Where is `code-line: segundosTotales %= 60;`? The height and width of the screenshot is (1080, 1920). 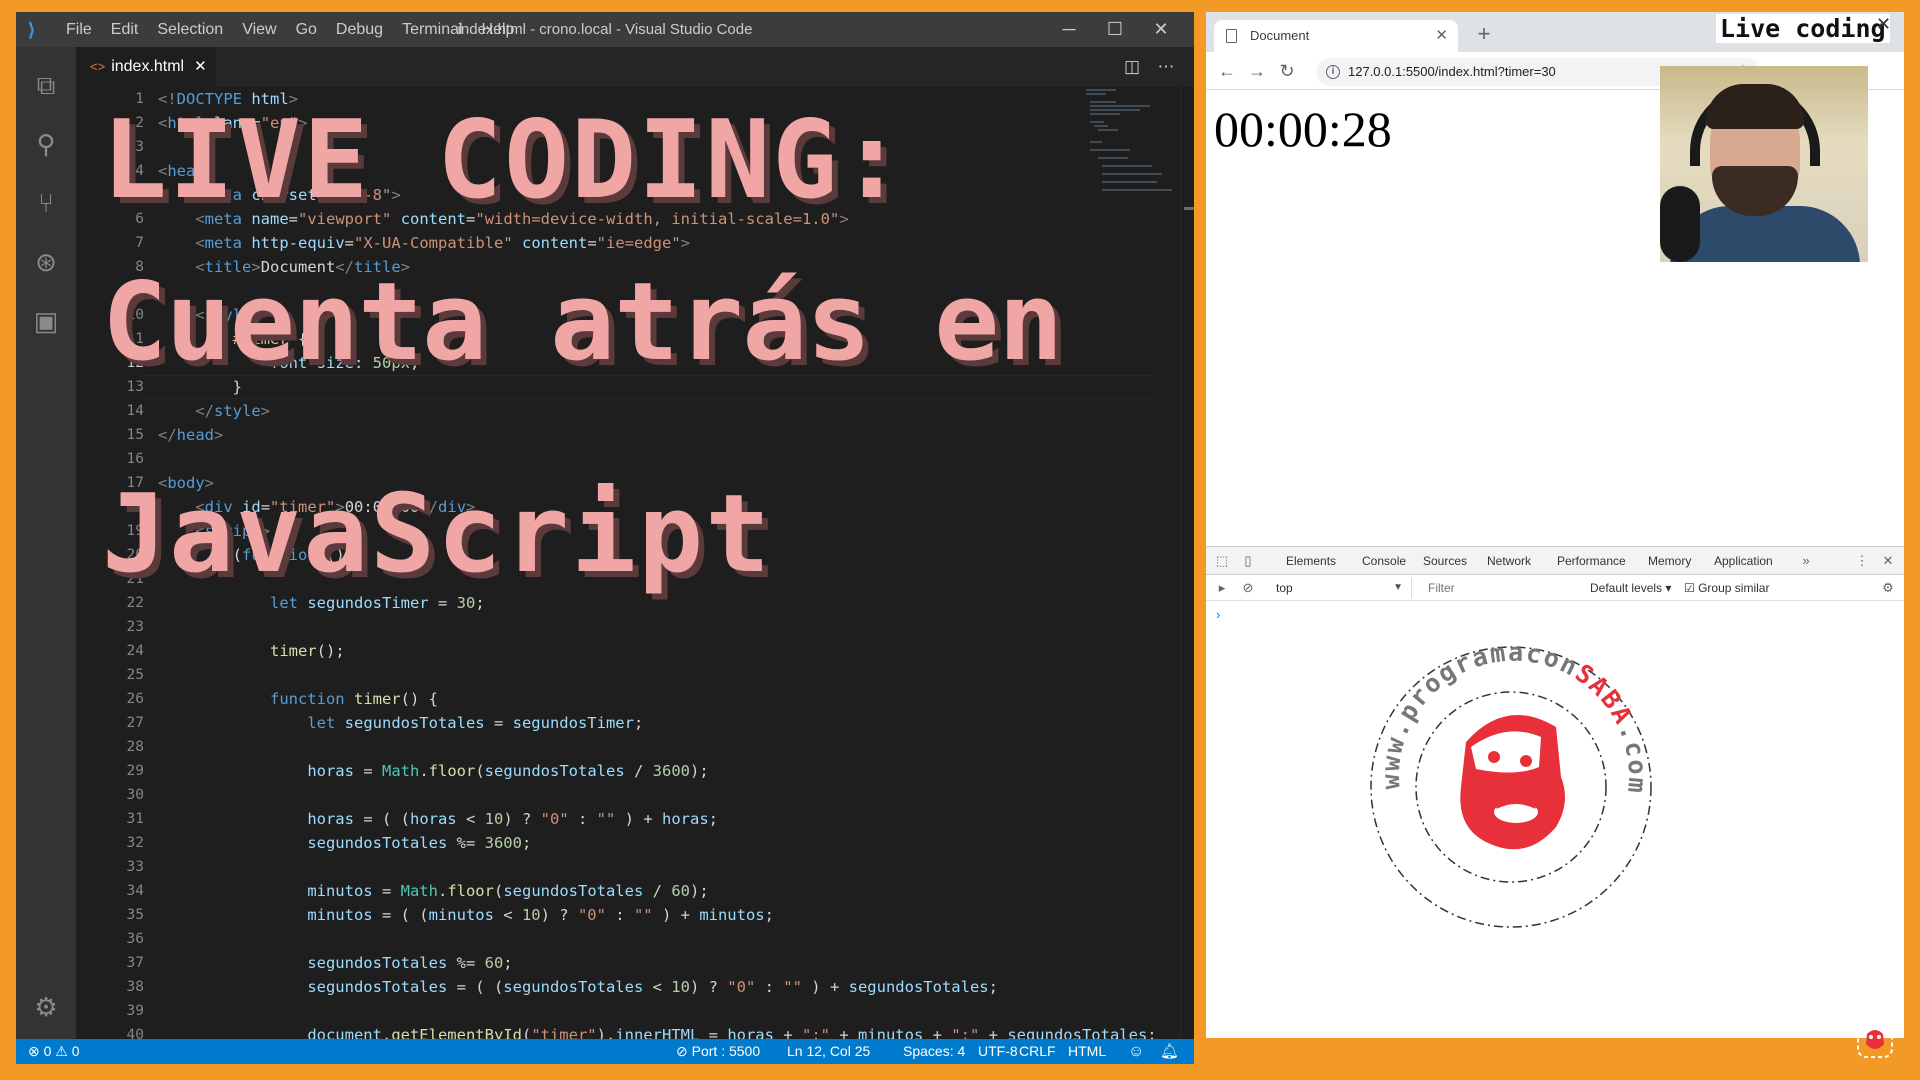
code-line: segundosTotales %= 60; is located at coordinates (410, 963).